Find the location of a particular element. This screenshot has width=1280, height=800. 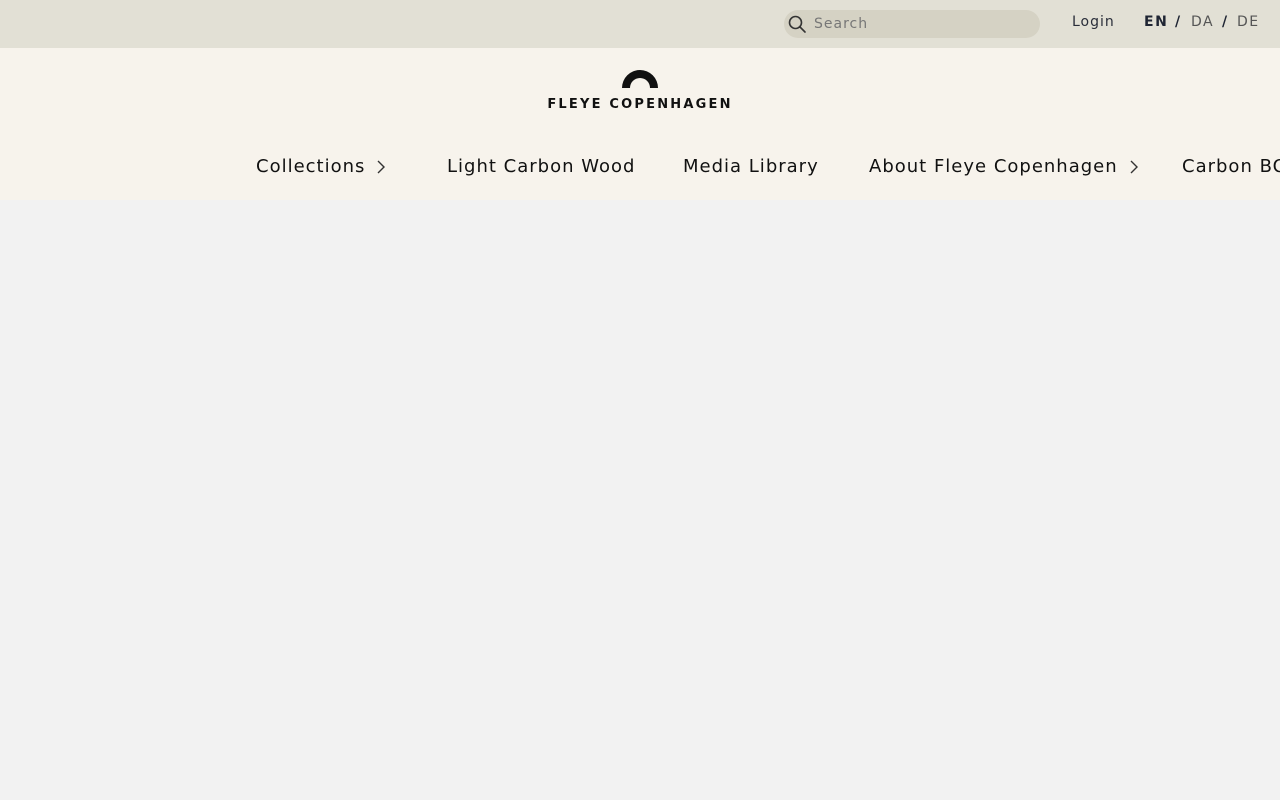

nav-item-about: About Fleye Copenhagen is located at coordinates (1003, 166).